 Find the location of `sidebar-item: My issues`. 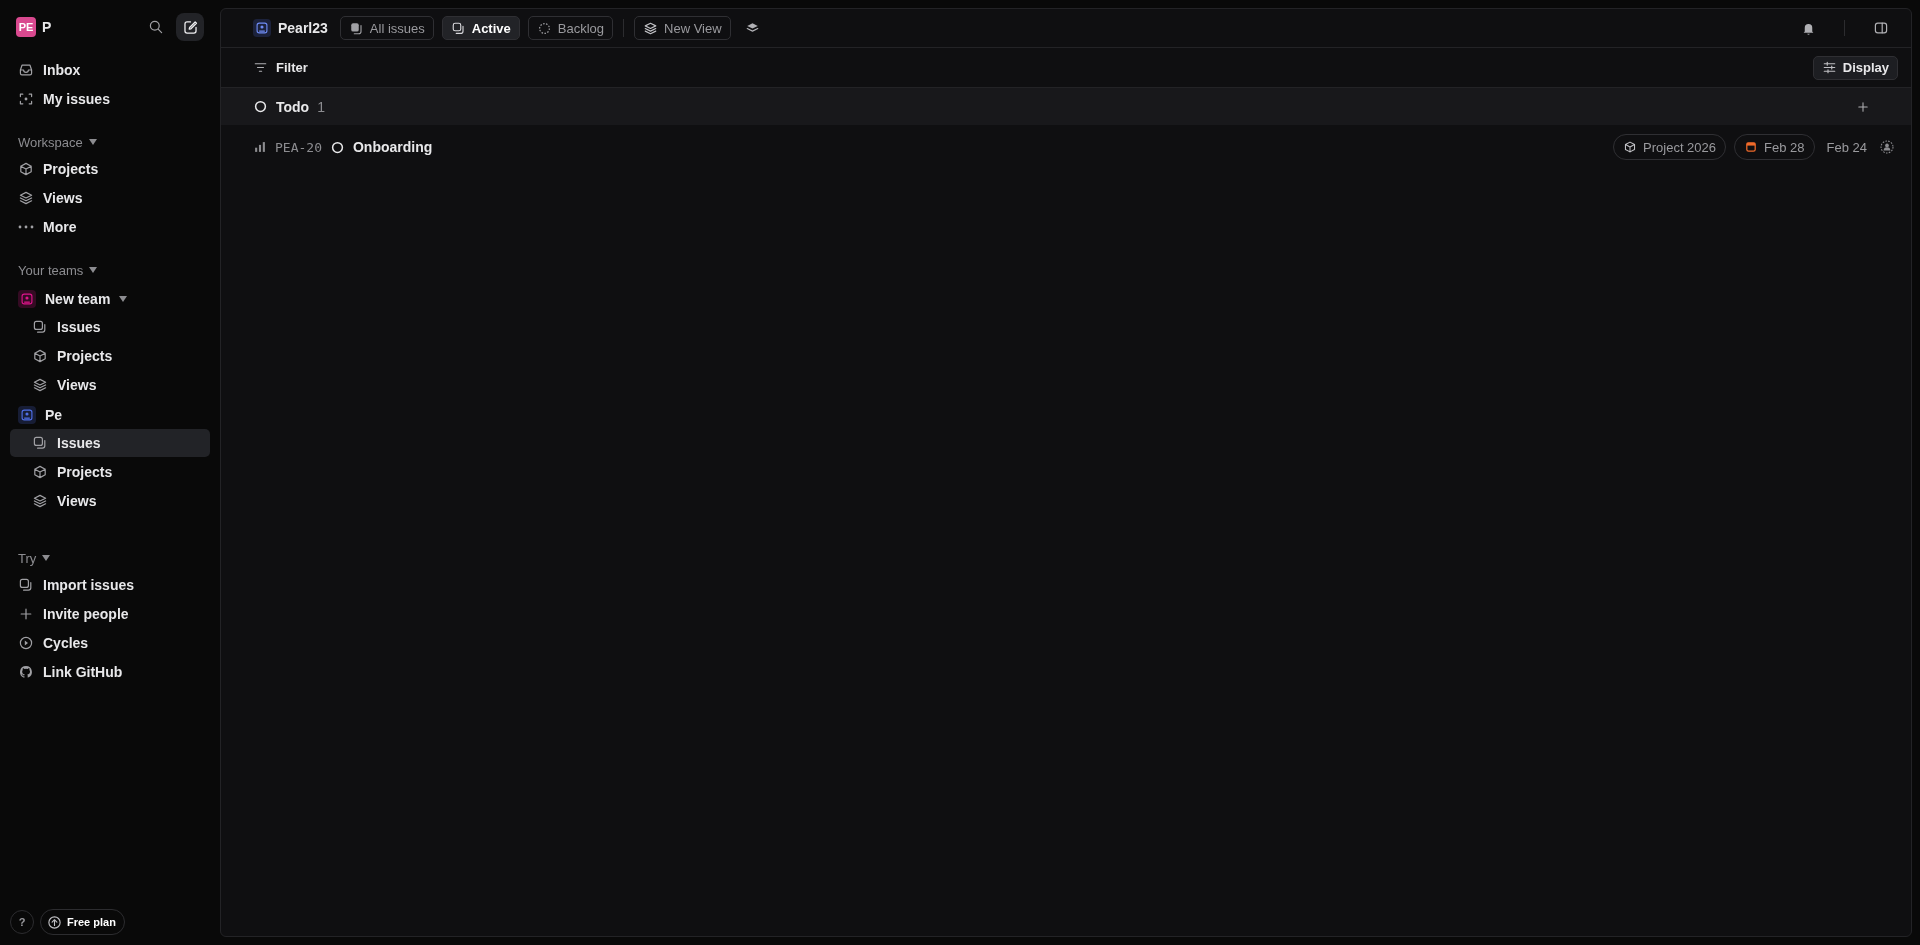

sidebar-item: My issues is located at coordinates (110, 99).